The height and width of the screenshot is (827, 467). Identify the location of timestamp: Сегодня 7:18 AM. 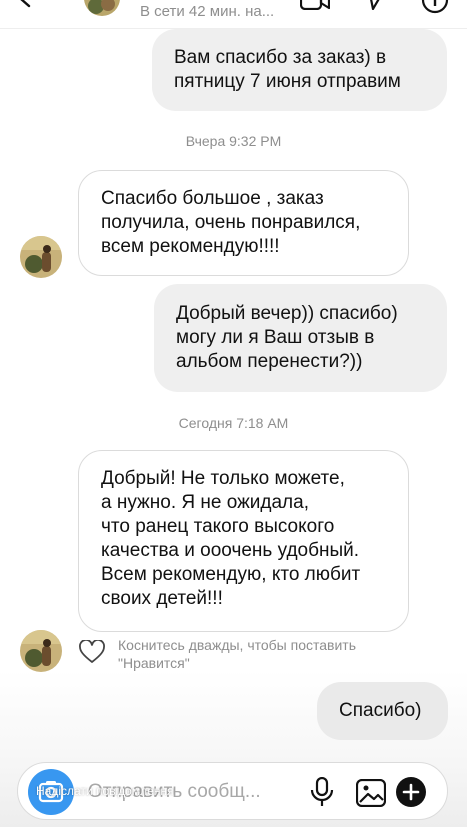
(233, 423).